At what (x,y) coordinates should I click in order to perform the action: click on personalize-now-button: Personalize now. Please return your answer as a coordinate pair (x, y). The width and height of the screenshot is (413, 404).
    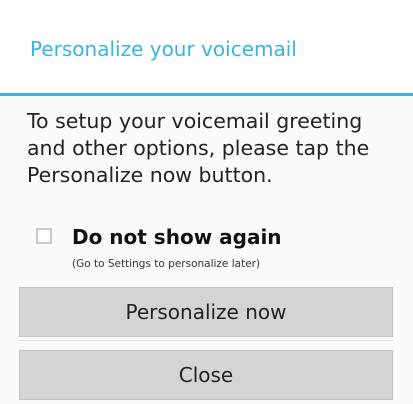
    Looking at the image, I should click on (206, 312).